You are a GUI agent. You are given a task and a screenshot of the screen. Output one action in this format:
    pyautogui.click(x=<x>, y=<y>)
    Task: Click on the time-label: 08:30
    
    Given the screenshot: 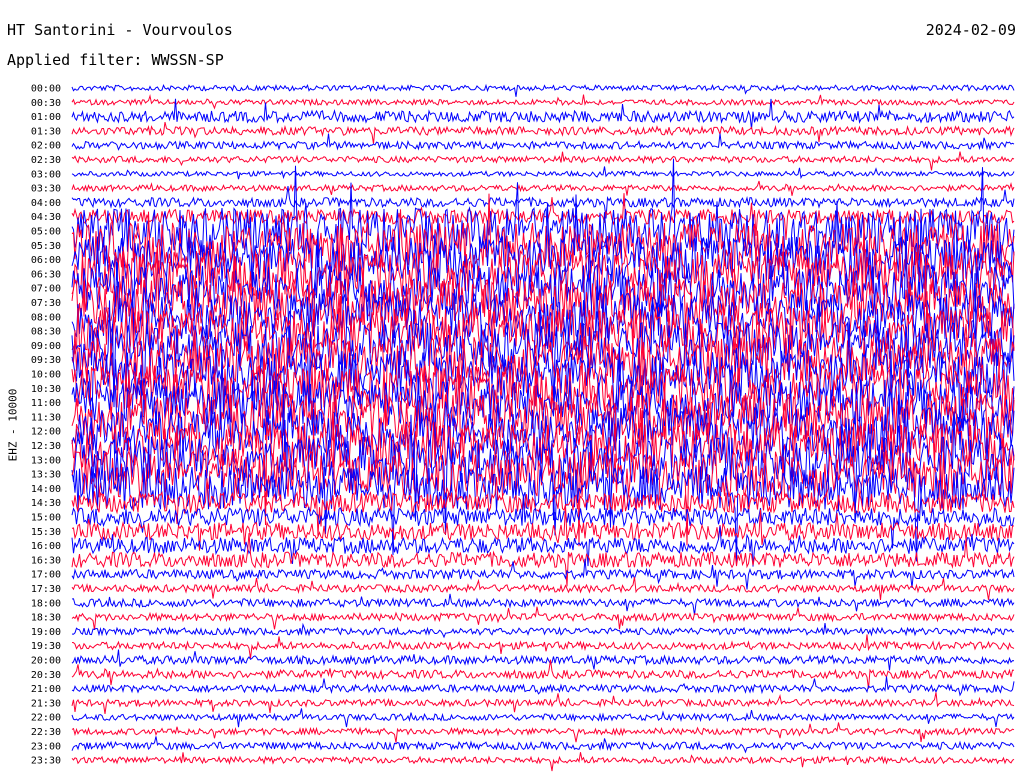 What is the action you would take?
    pyautogui.click(x=46, y=332)
    